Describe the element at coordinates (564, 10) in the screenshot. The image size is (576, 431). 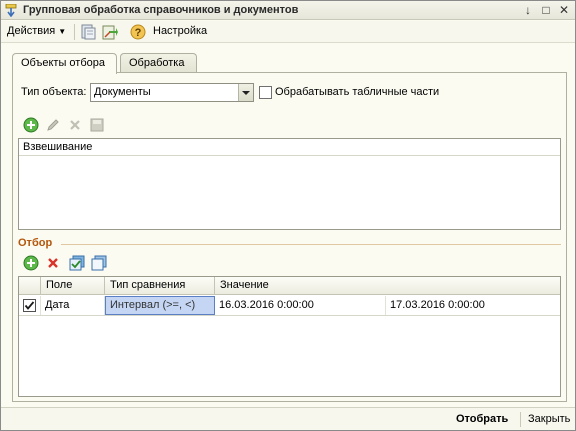
I see `close-window-button: ✕` at that location.